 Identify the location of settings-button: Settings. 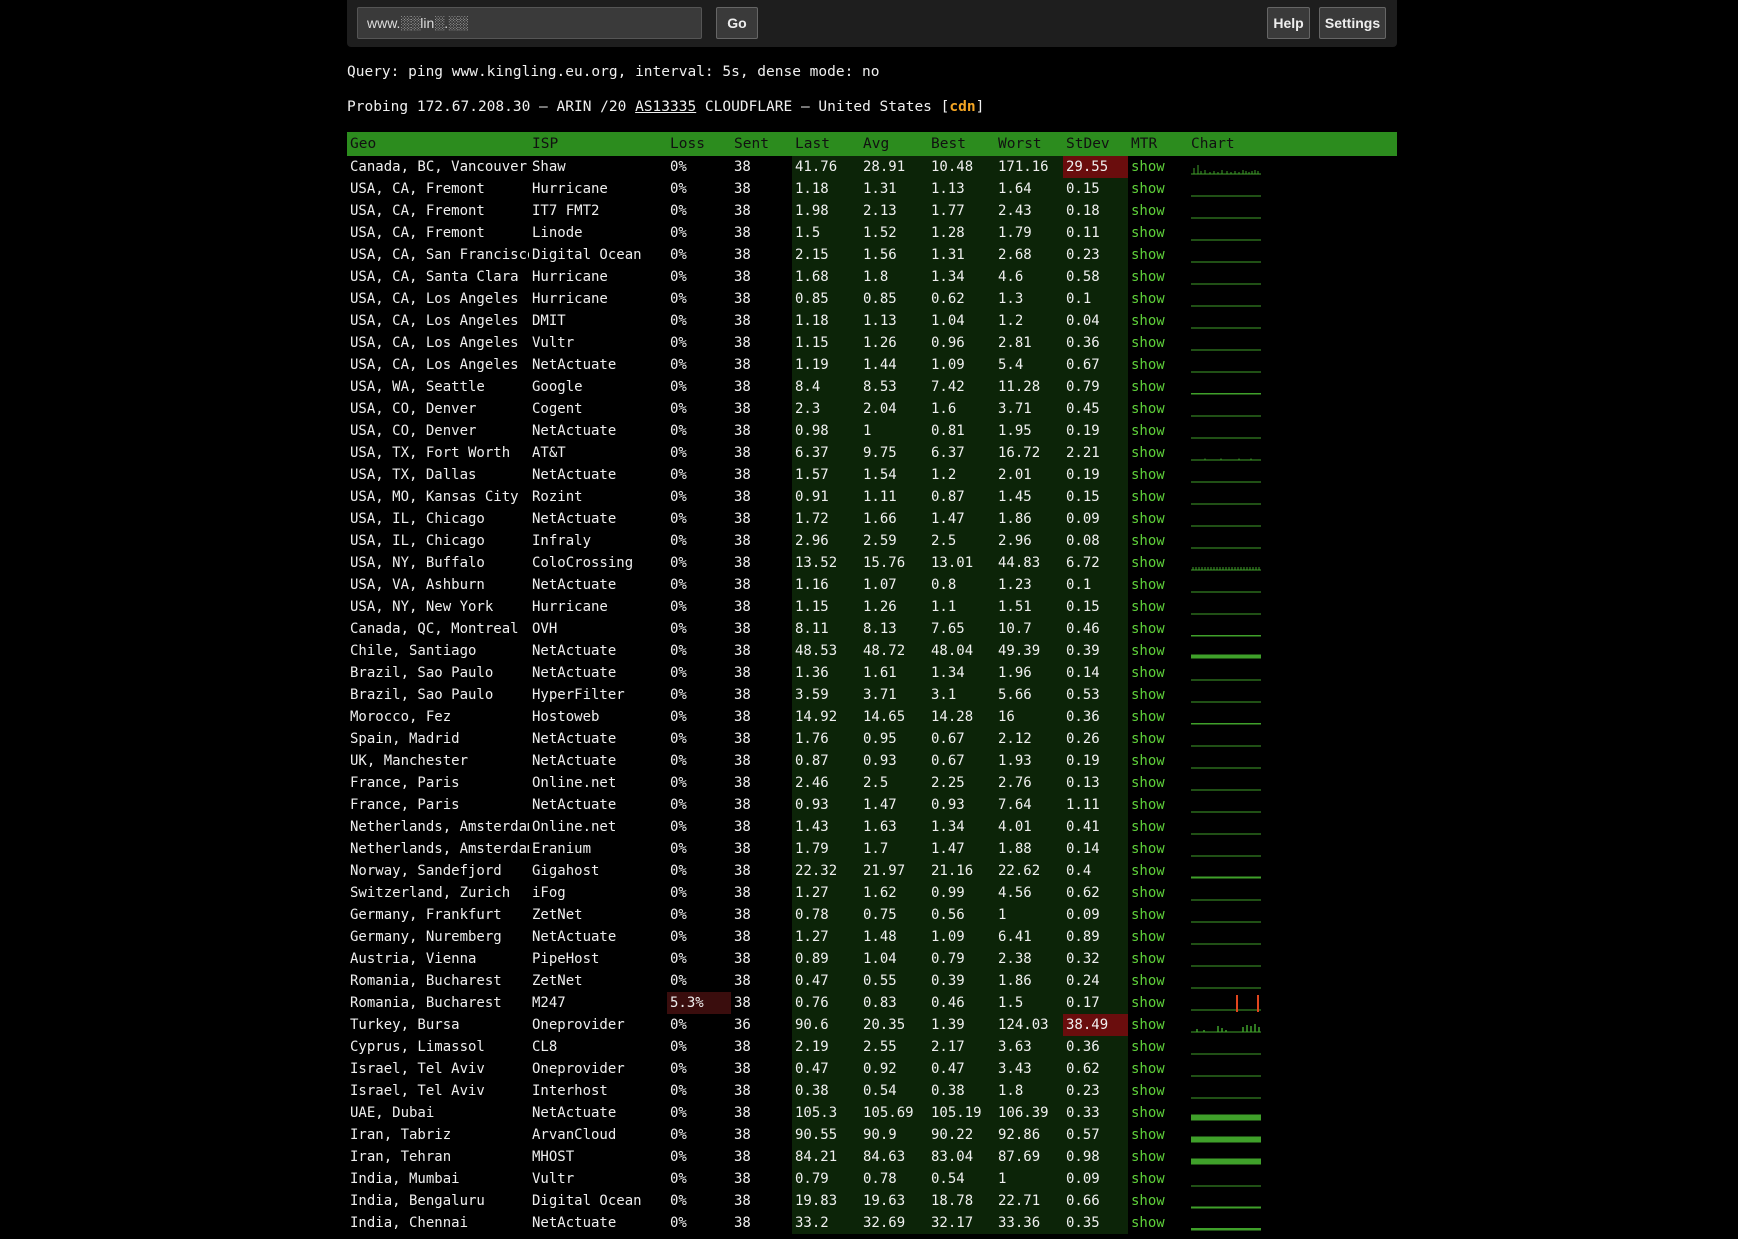
(1352, 23).